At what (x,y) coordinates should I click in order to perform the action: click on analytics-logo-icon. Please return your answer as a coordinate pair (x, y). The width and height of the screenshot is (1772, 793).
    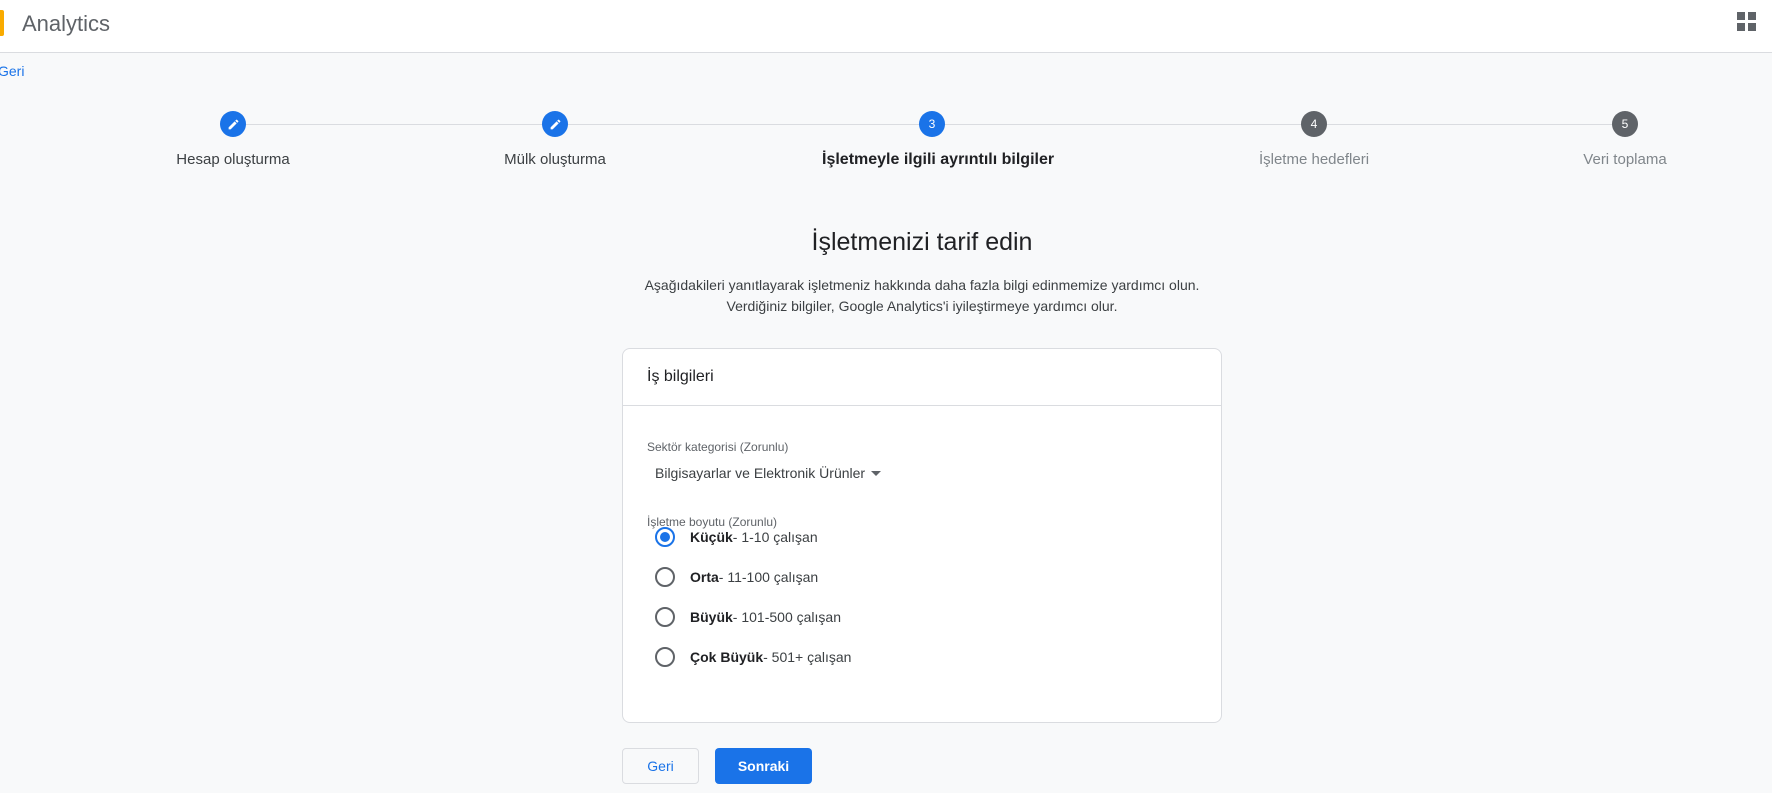
    Looking at the image, I should click on (2, 23).